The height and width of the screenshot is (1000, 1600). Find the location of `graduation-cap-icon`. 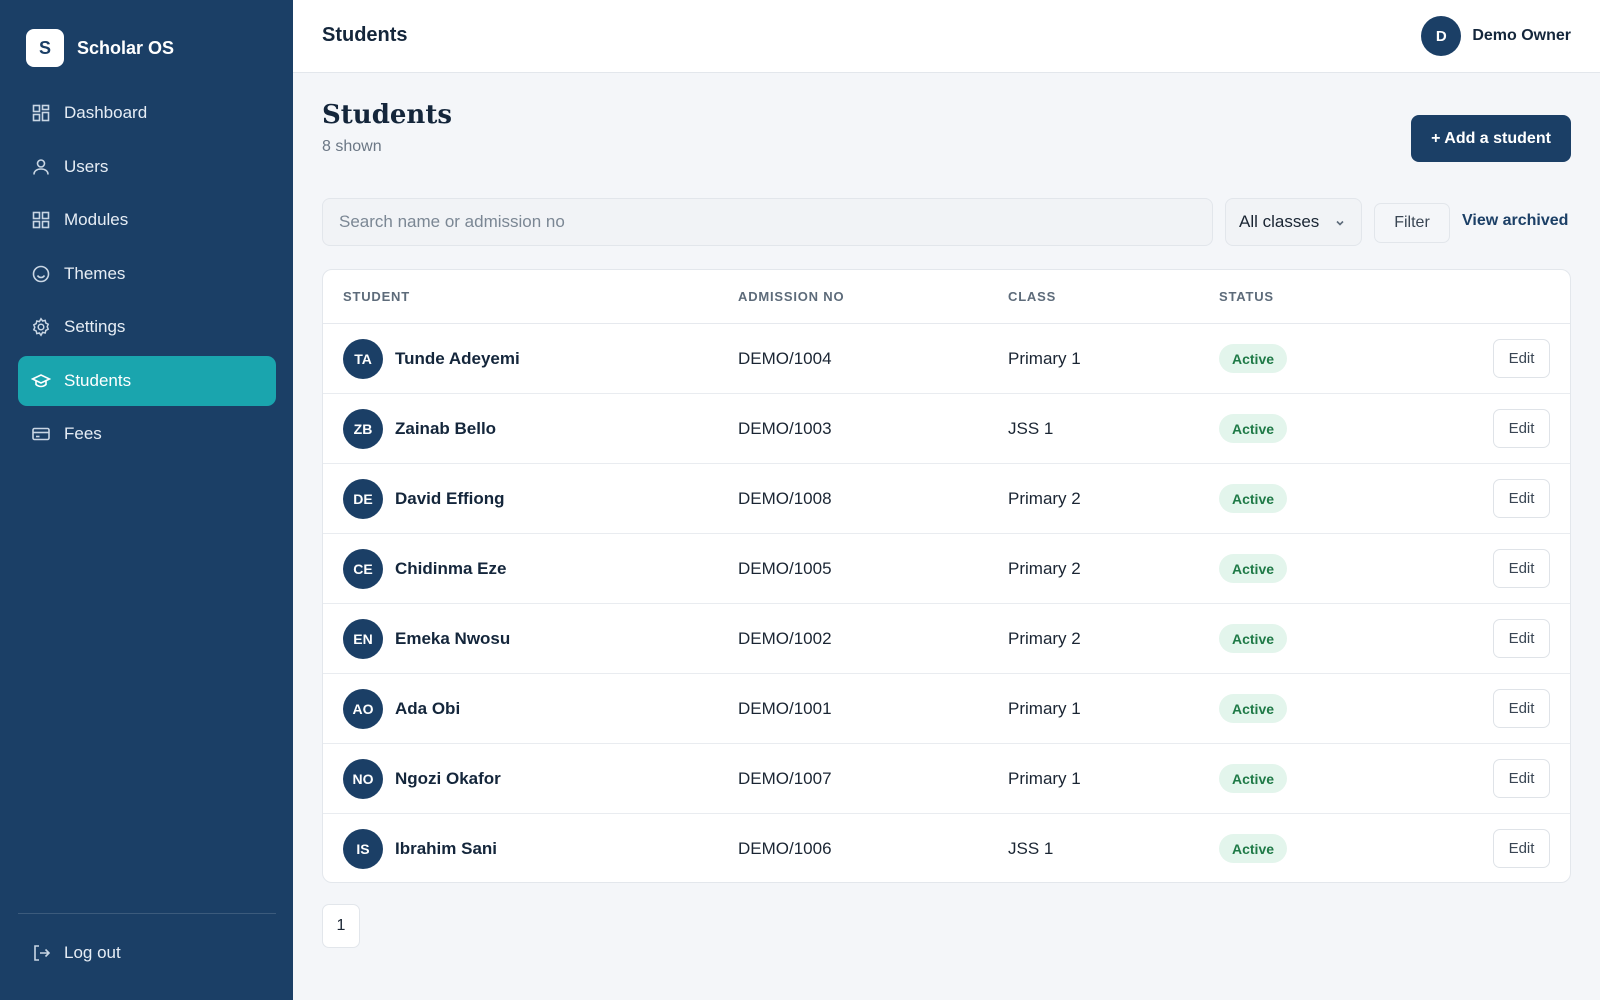

graduation-cap-icon is located at coordinates (41, 381).